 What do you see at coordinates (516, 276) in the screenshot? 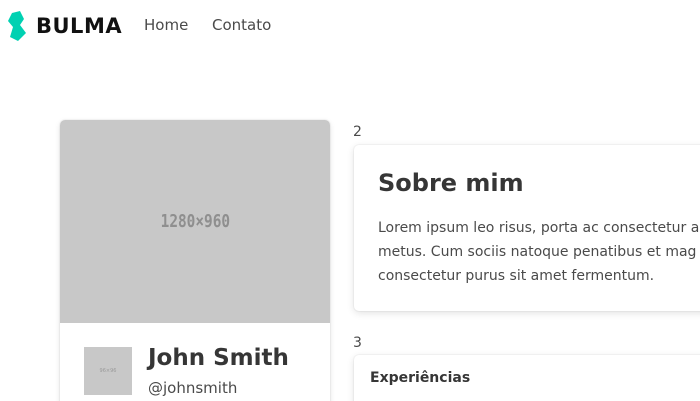
I see `about-text-line: consectetur purus sit amet fermentum.` at bounding box center [516, 276].